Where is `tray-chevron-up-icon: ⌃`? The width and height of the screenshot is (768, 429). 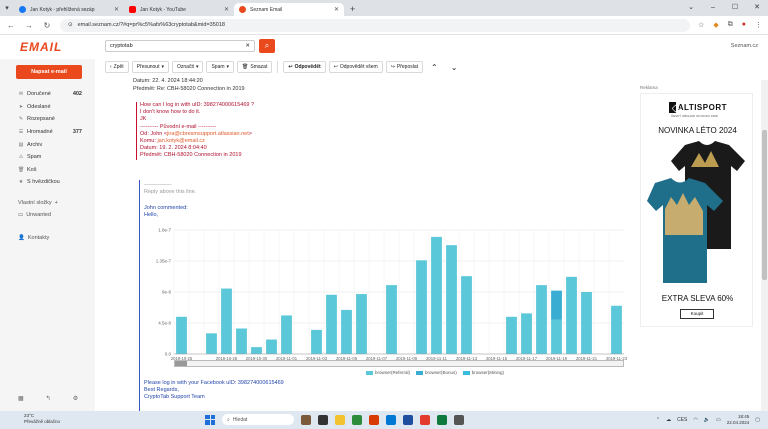 tray-chevron-up-icon: ⌃ is located at coordinates (658, 420).